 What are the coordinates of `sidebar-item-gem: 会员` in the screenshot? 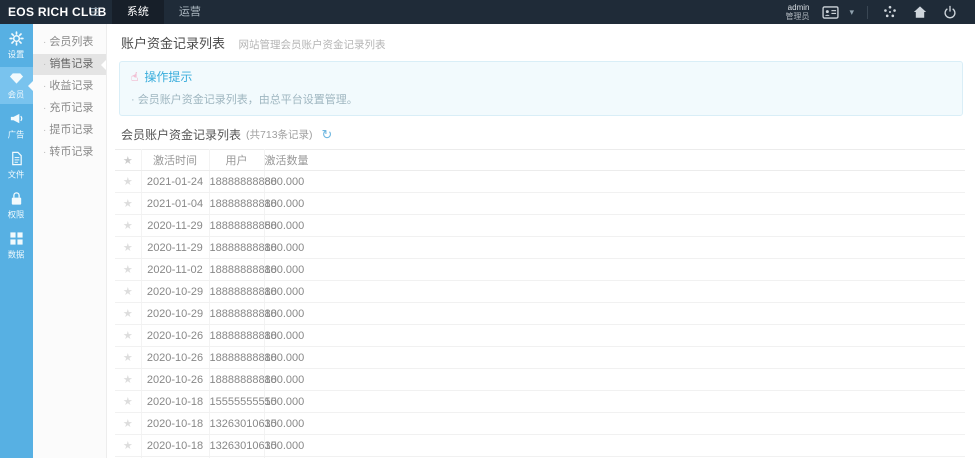 It's located at (16, 85).